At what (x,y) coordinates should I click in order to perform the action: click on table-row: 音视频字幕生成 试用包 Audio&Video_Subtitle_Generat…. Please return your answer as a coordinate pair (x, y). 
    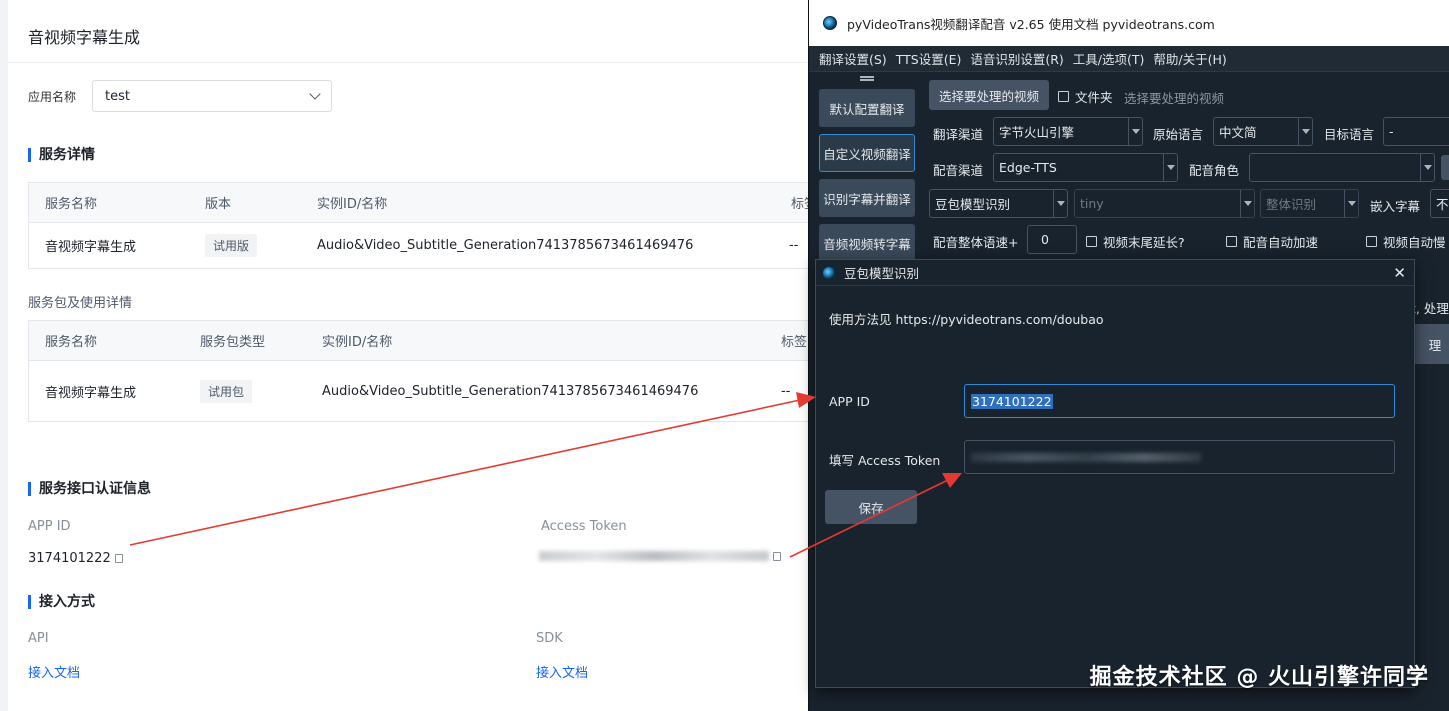
    Looking at the image, I should click on (423, 391).